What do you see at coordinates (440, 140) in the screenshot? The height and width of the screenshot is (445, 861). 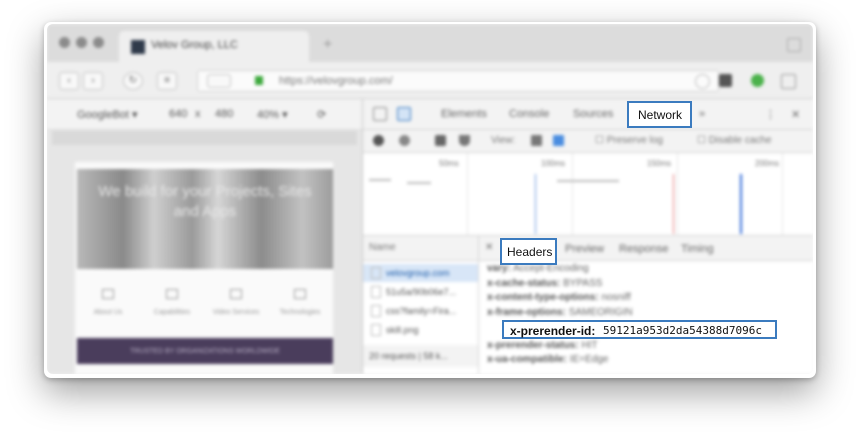 I see `camera-icon` at bounding box center [440, 140].